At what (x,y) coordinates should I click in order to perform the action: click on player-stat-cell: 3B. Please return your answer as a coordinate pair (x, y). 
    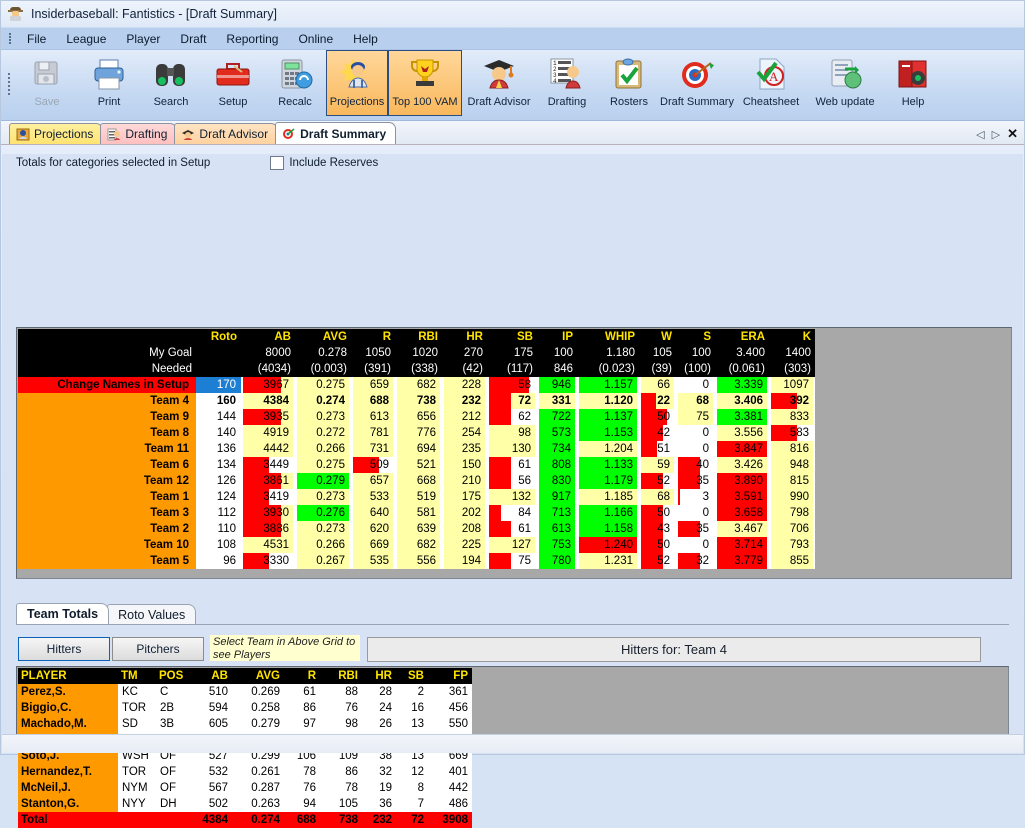
    Looking at the image, I should click on (174, 724).